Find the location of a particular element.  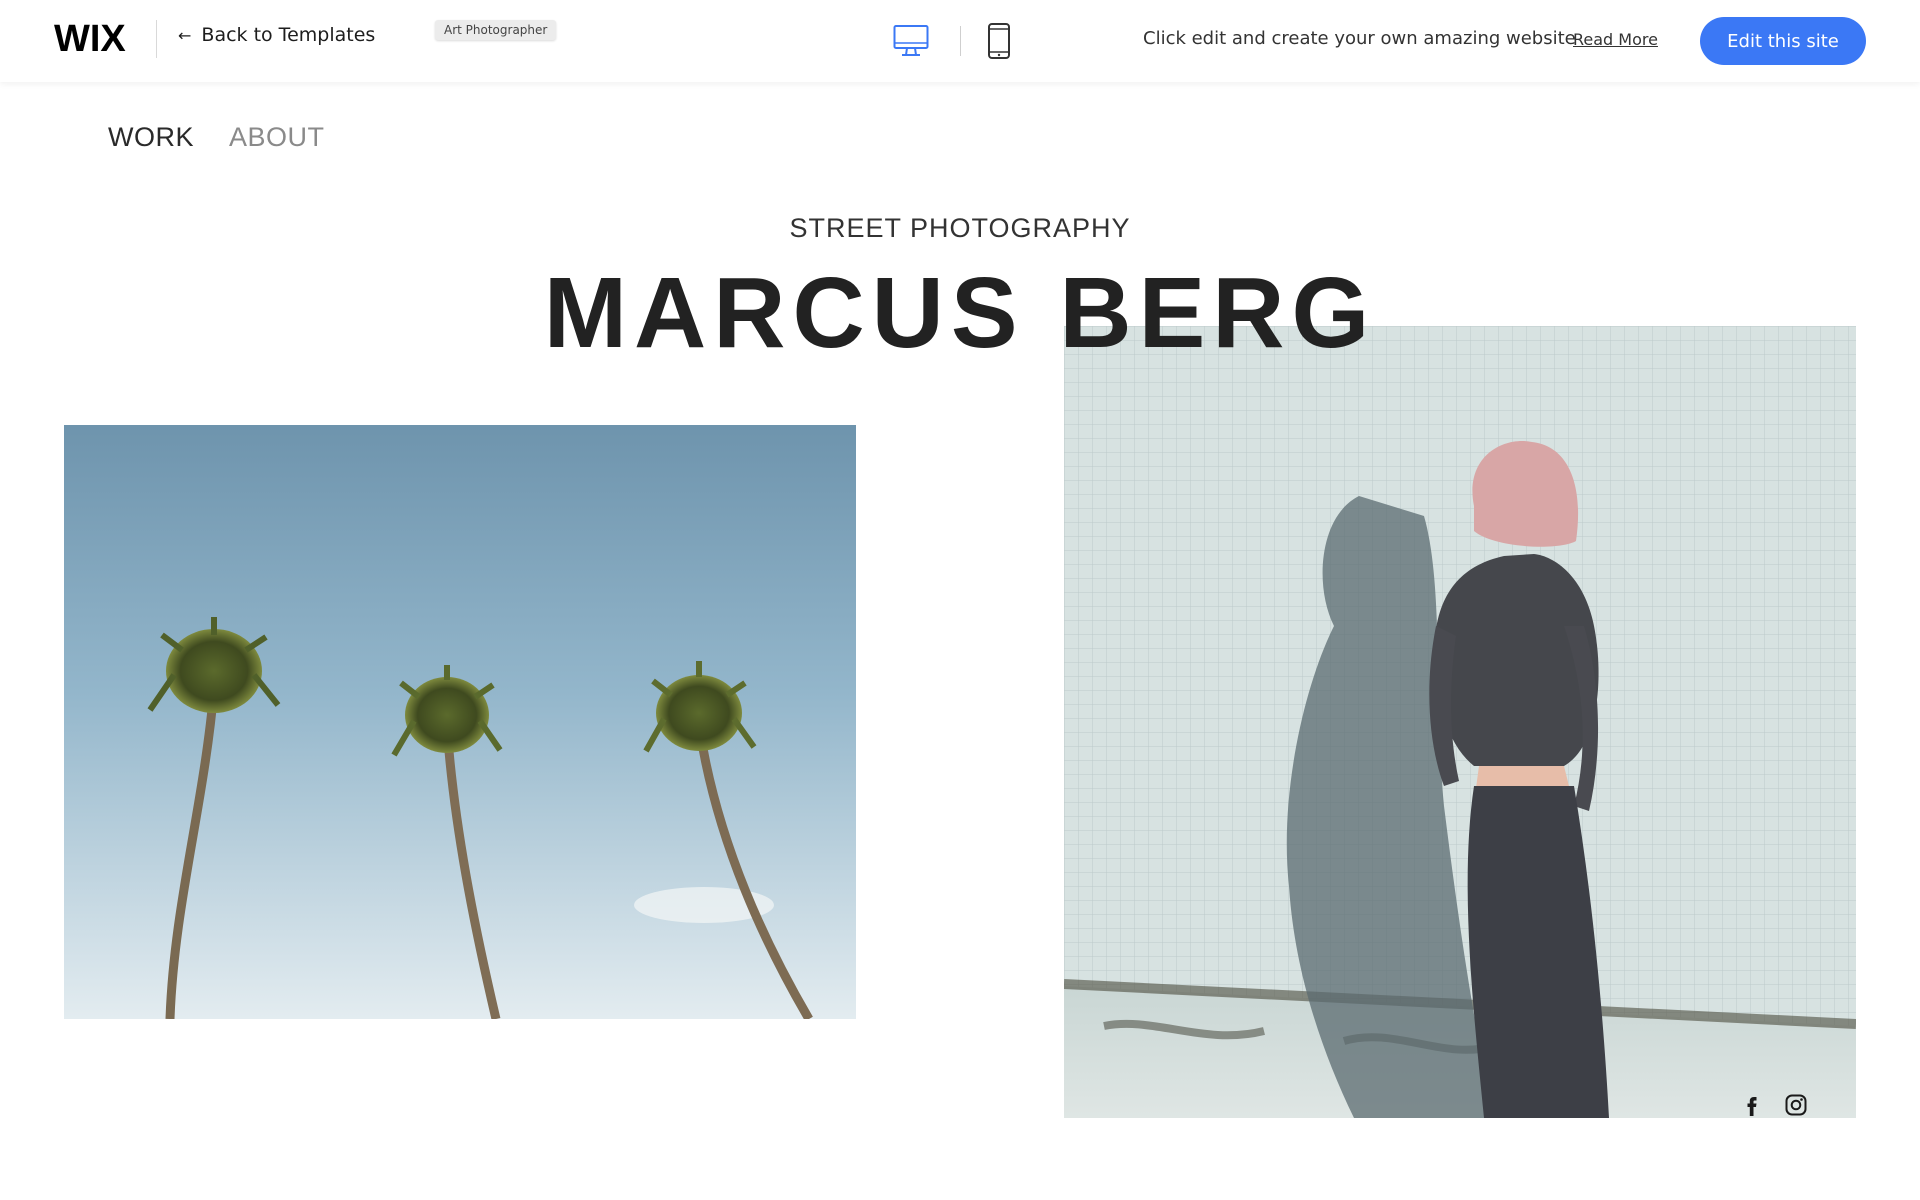

svg-text: WIX is located at coordinates (90, 38).